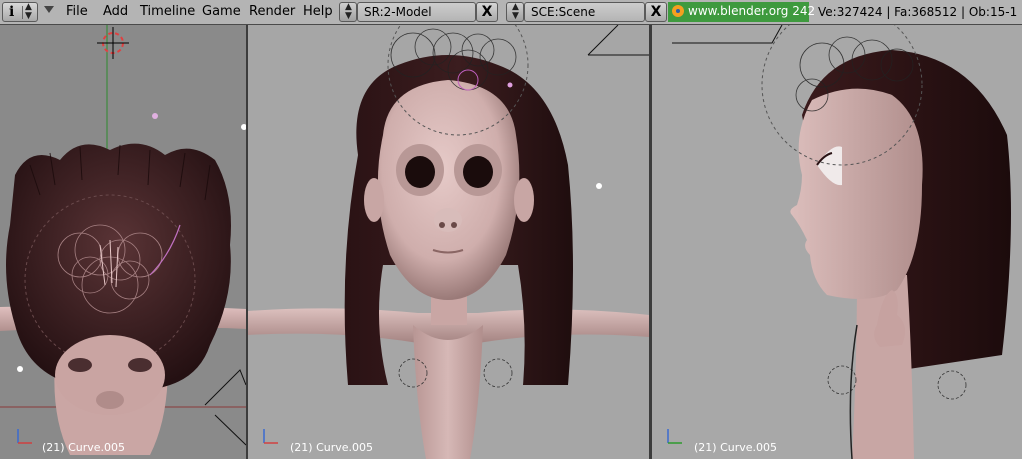 The height and width of the screenshot is (459, 1022). What do you see at coordinates (77, 11) in the screenshot?
I see `menu-file: File` at bounding box center [77, 11].